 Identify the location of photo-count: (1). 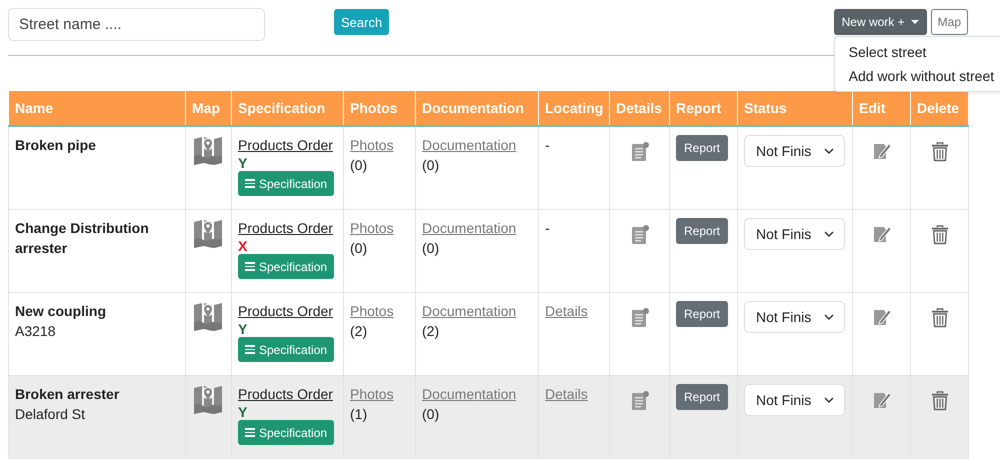
(359, 414).